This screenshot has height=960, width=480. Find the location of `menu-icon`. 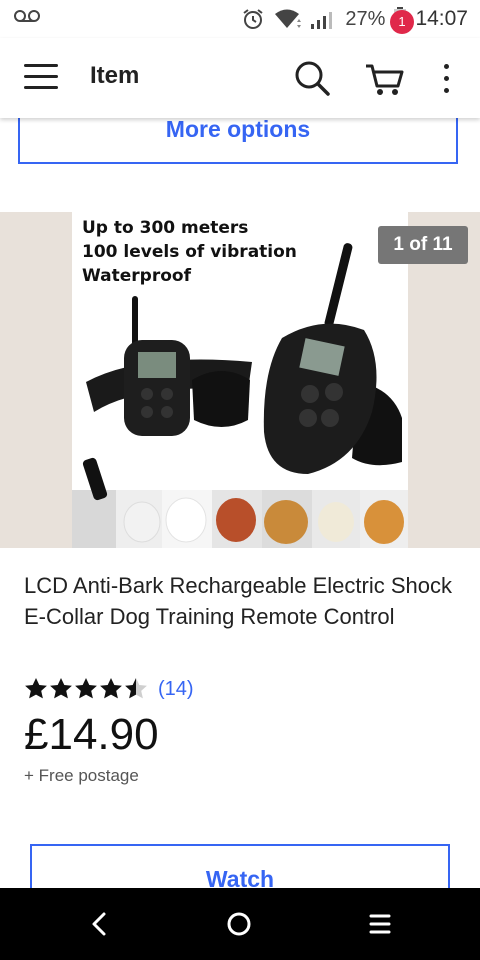

menu-icon is located at coordinates (41, 77).